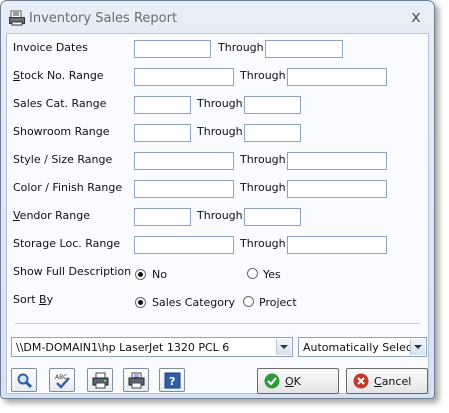  What do you see at coordinates (162, 105) in the screenshot?
I see `sales-cat-from-input` at bounding box center [162, 105].